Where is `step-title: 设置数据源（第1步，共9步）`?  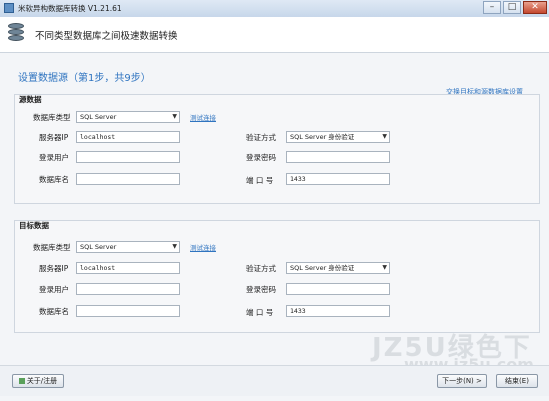
step-title: 设置数据源（第1步，共9步） is located at coordinates (84, 78).